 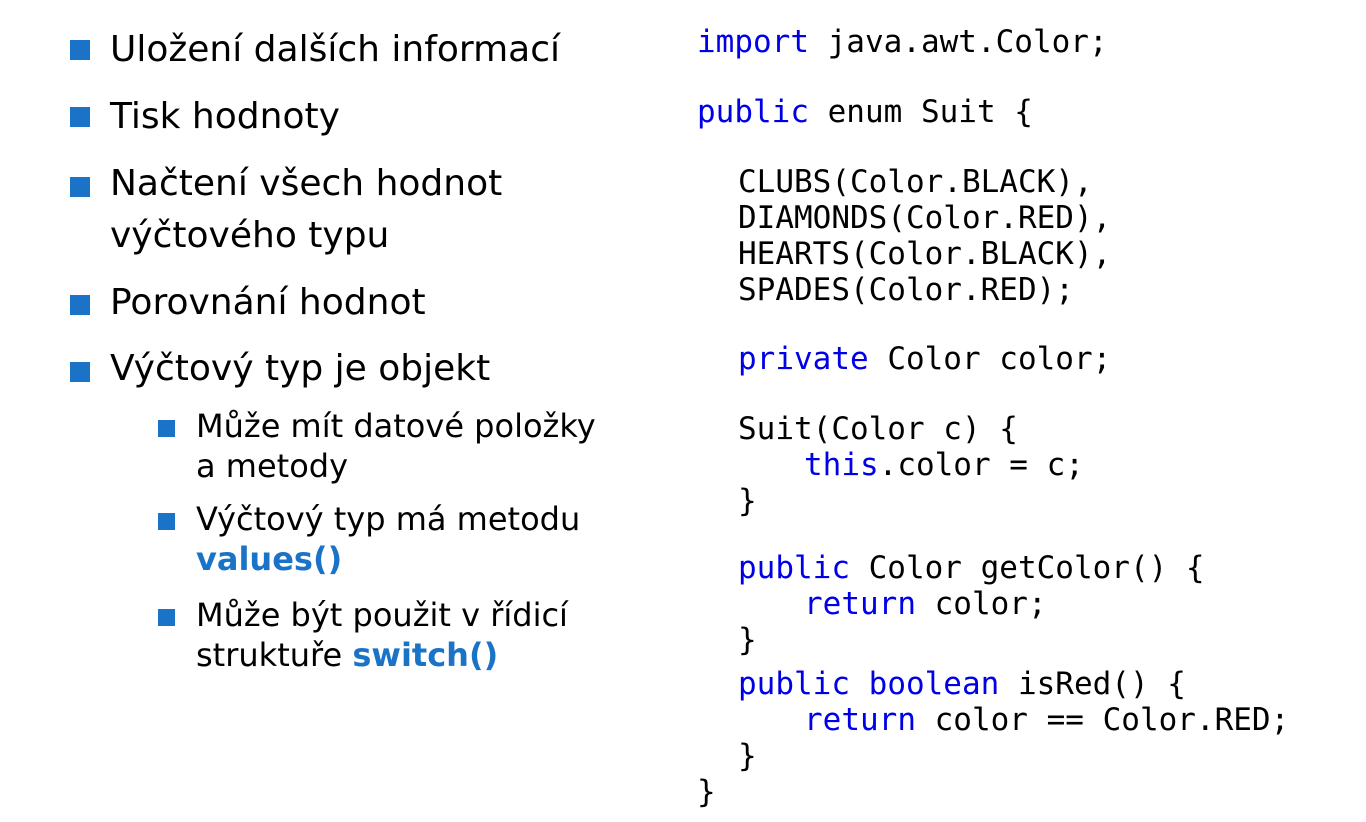 What do you see at coordinates (396, 426) in the screenshot?
I see `sub-bullet-text-line-1: Může mít datové položky` at bounding box center [396, 426].